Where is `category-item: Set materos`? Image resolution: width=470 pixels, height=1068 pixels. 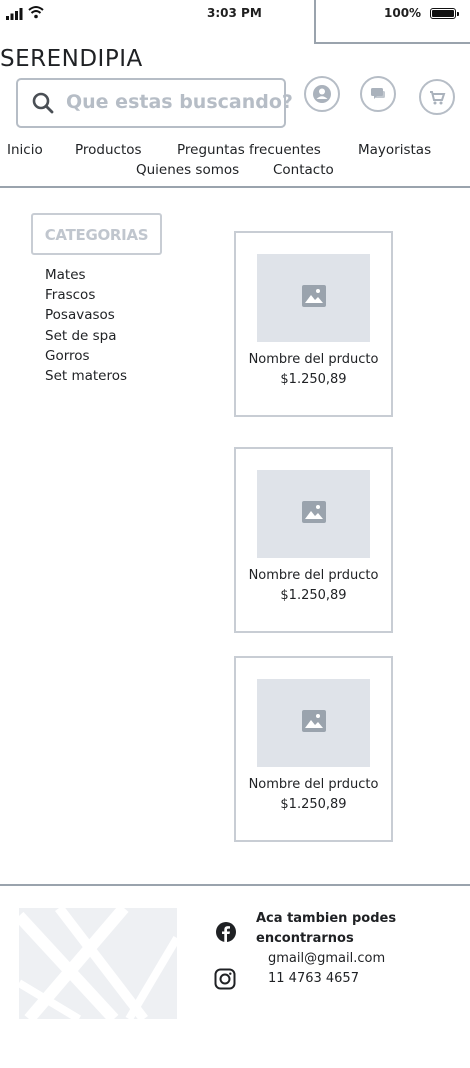 category-item: Set materos is located at coordinates (86, 376).